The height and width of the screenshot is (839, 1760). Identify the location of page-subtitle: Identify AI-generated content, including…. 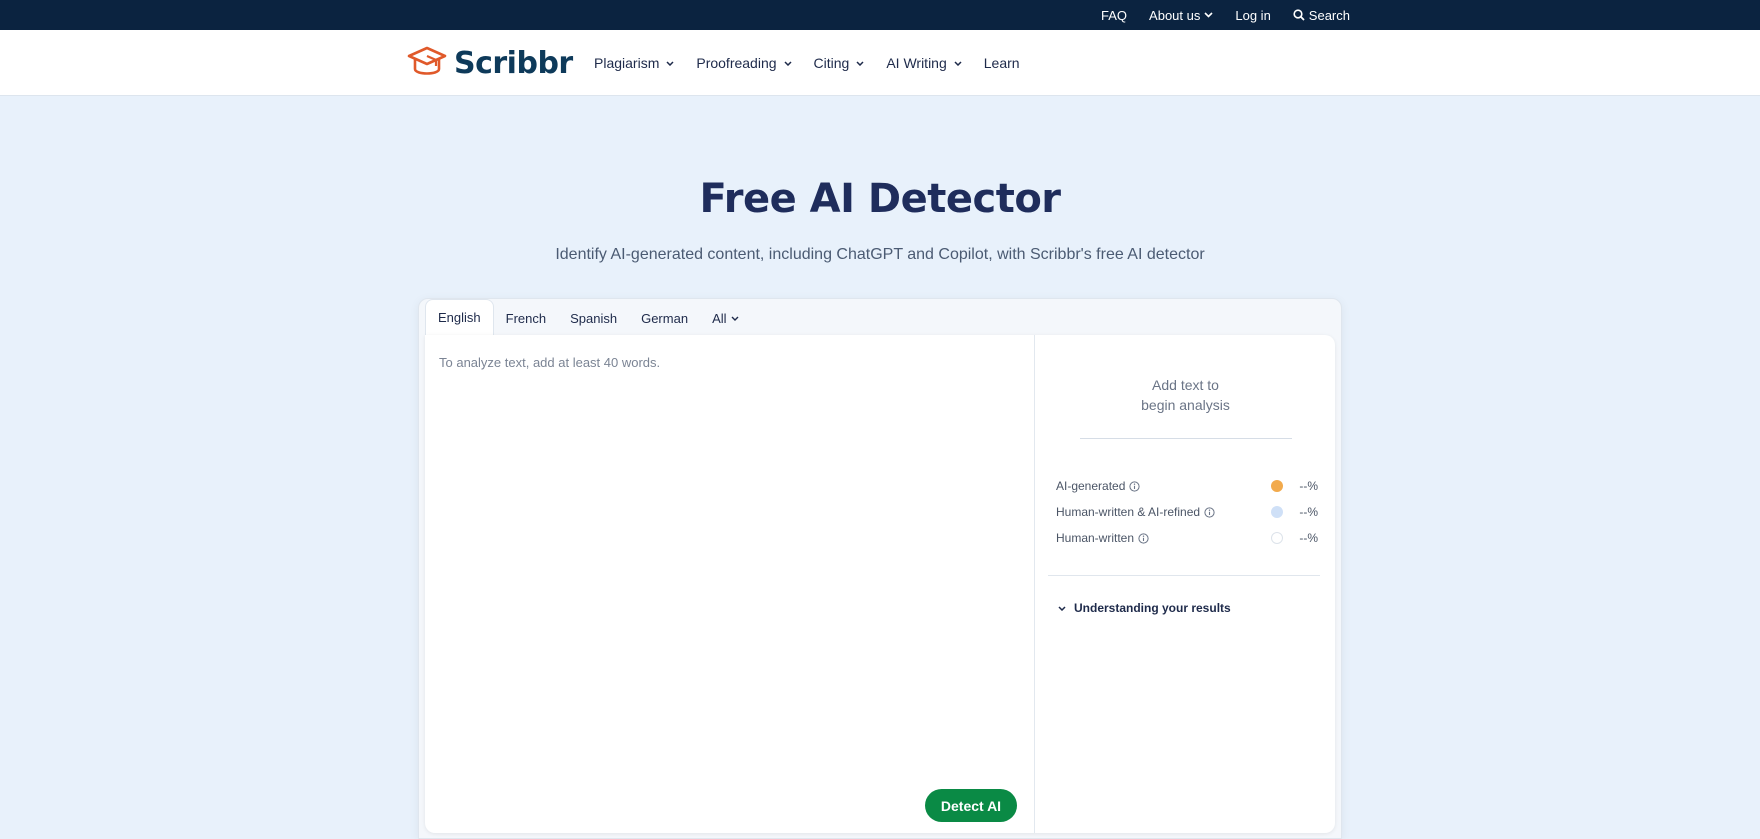
(880, 254).